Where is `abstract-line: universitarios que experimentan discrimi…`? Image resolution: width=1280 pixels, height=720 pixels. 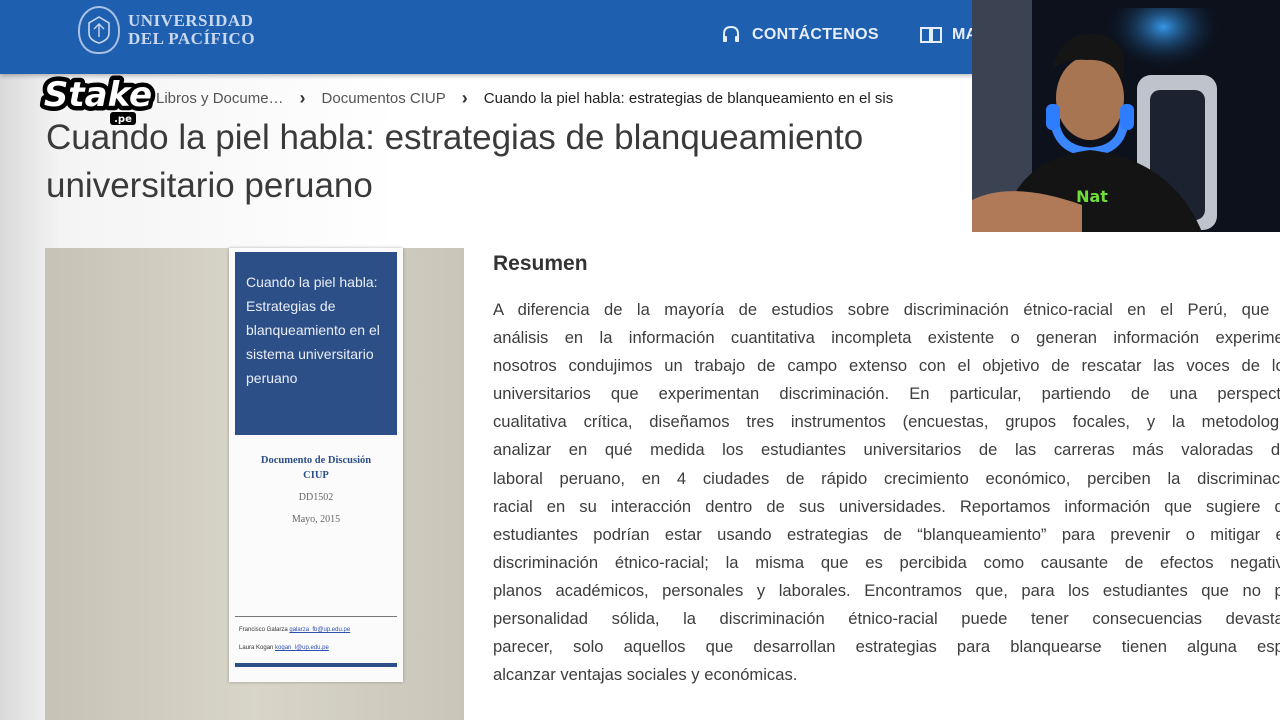
abstract-line: universitarios que experimentan discrimi… is located at coordinates (886, 394).